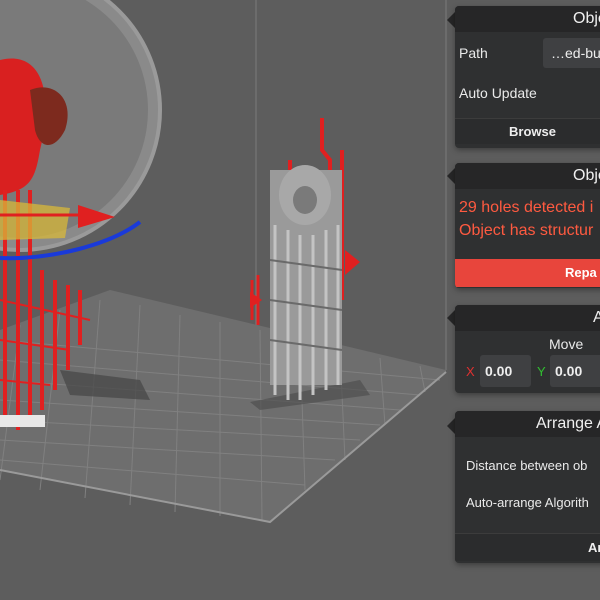 This screenshot has width=600, height=600. What do you see at coordinates (498, 93) in the screenshot?
I see `auto-update-label: Auto Update` at bounding box center [498, 93].